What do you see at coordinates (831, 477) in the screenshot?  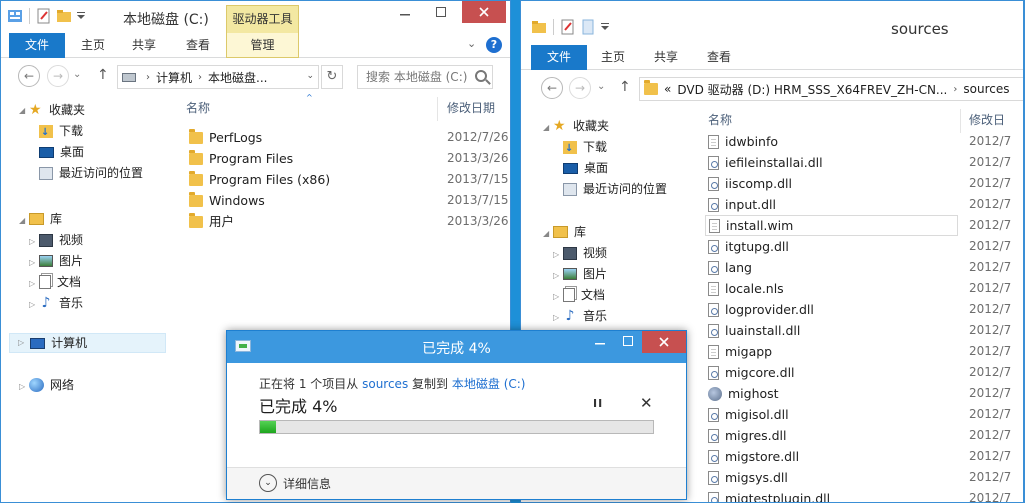 I see `file-row: migsys.dll` at bounding box center [831, 477].